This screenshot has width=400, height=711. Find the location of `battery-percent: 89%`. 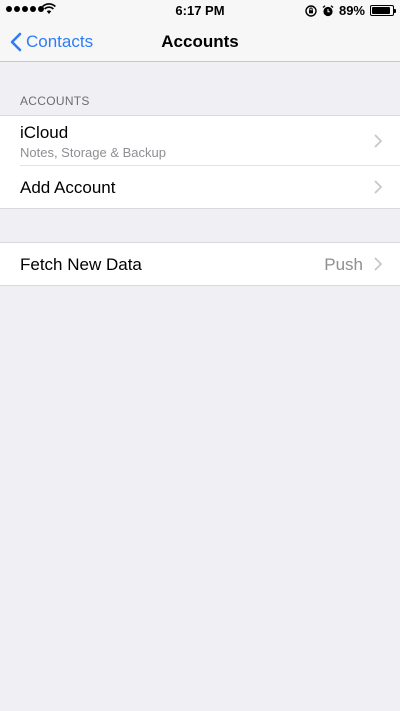

battery-percent: 89% is located at coordinates (351, 10).